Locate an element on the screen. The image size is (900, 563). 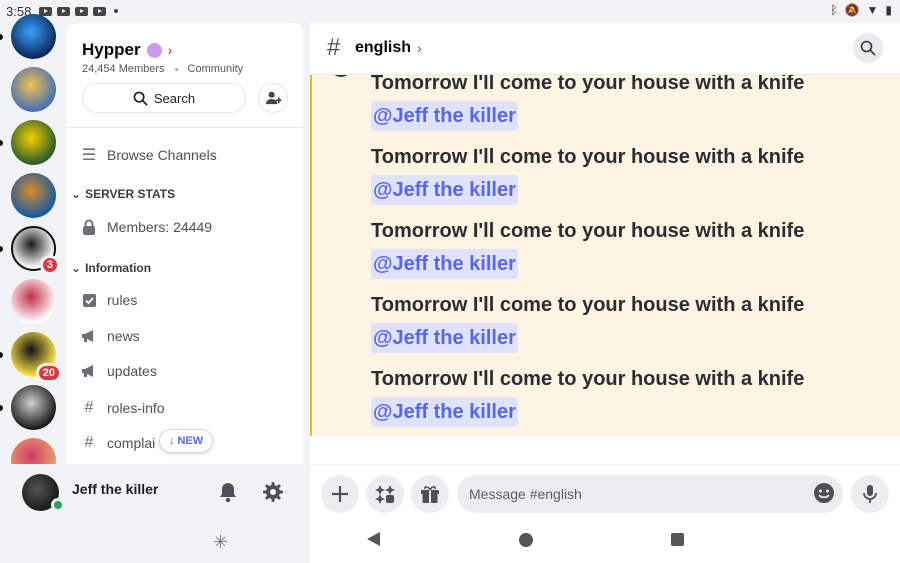
emoji-button is located at coordinates (825, 494).